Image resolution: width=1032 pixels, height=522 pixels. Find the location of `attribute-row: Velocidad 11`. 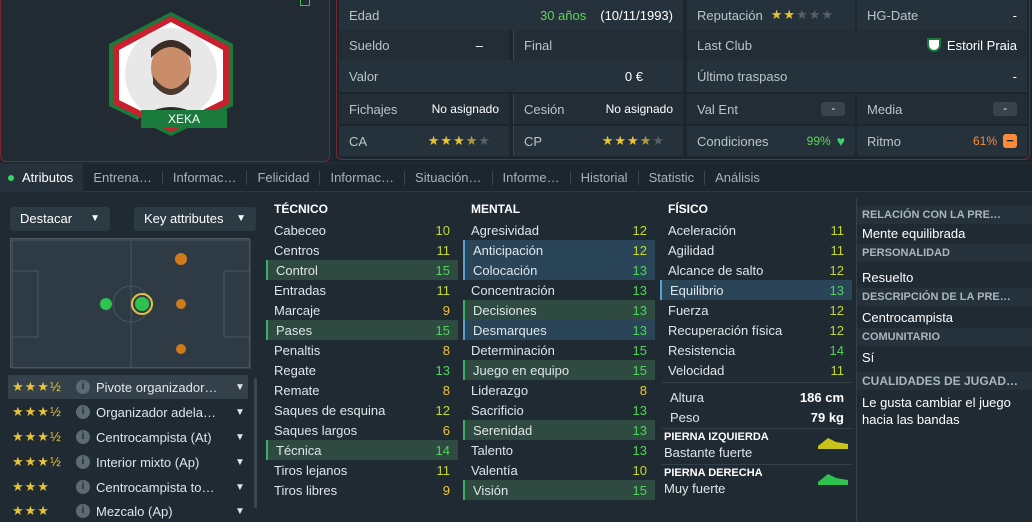

attribute-row: Velocidad 11 is located at coordinates (756, 370).